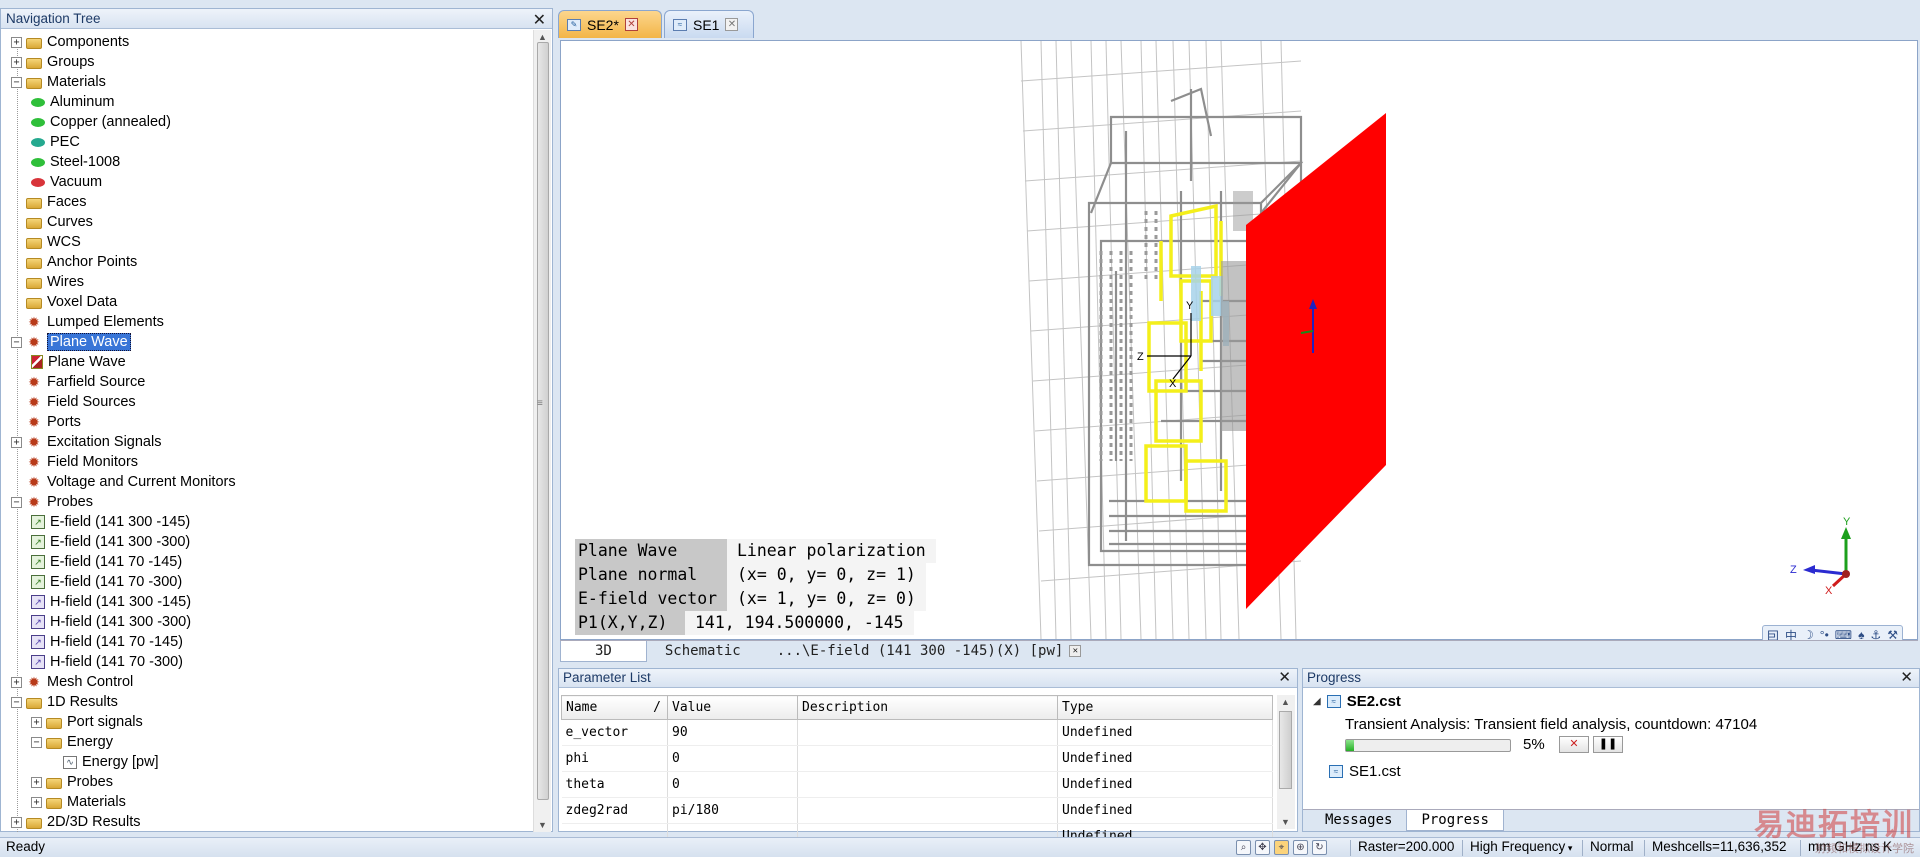 Image resolution: width=1920 pixels, height=857 pixels. What do you see at coordinates (52, 222) in the screenshot?
I see `tree-item: Curves` at bounding box center [52, 222].